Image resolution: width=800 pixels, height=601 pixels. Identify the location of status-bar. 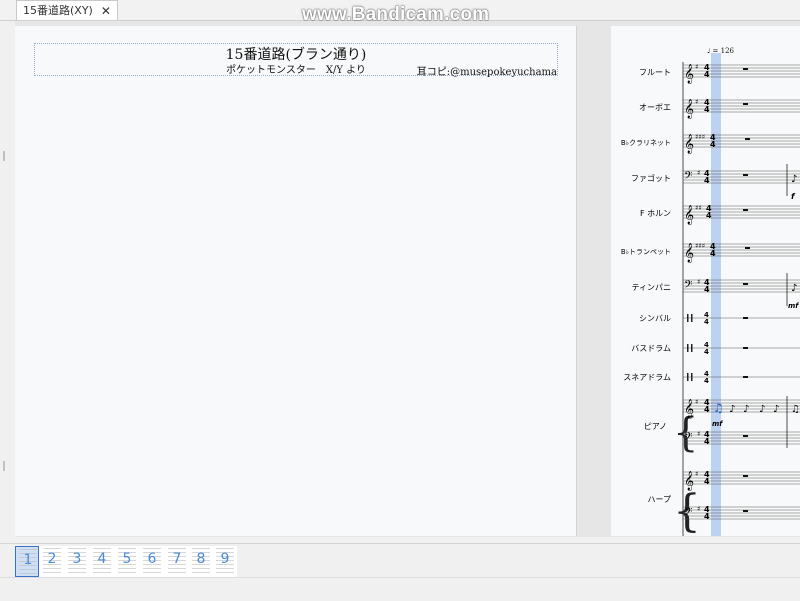
(400, 589).